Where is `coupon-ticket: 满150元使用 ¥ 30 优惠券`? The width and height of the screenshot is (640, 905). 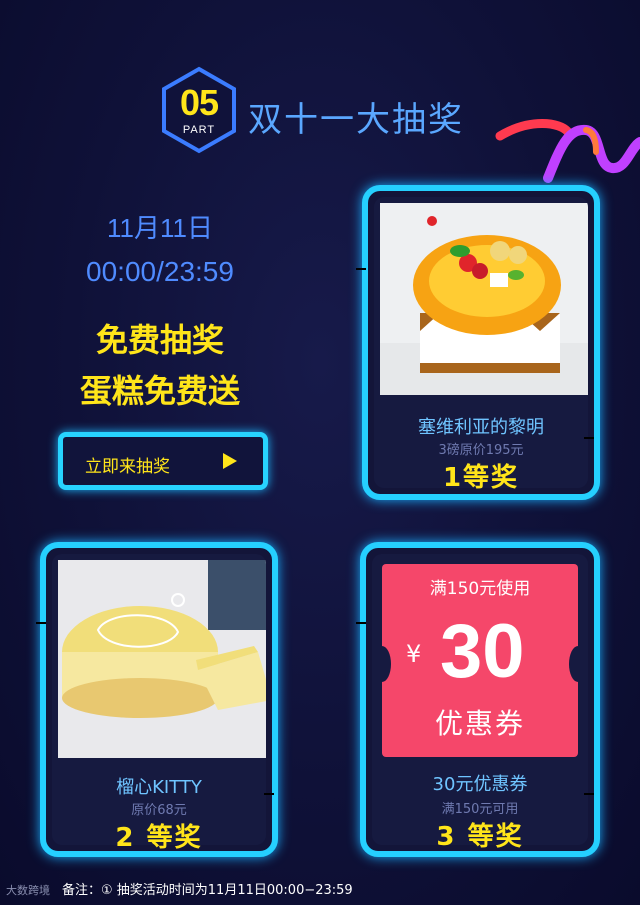 coupon-ticket: 满150元使用 ¥ 30 优惠券 is located at coordinates (480, 660).